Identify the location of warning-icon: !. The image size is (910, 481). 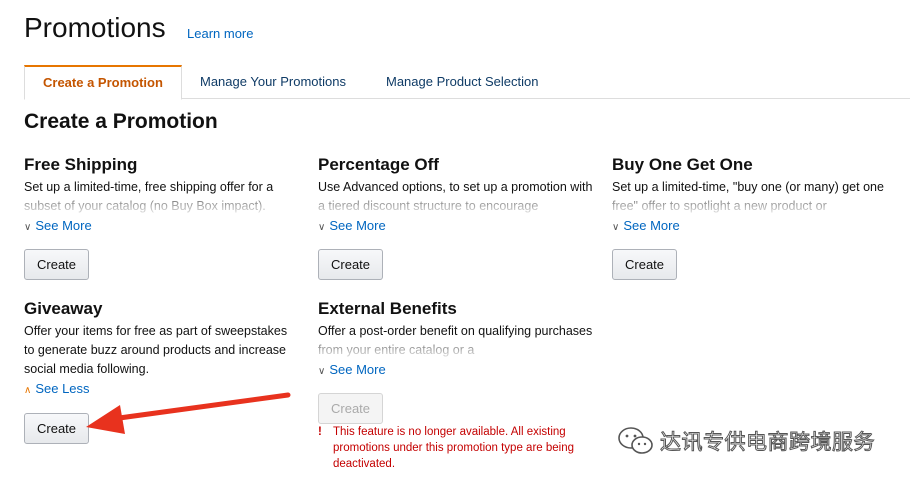
(320, 432).